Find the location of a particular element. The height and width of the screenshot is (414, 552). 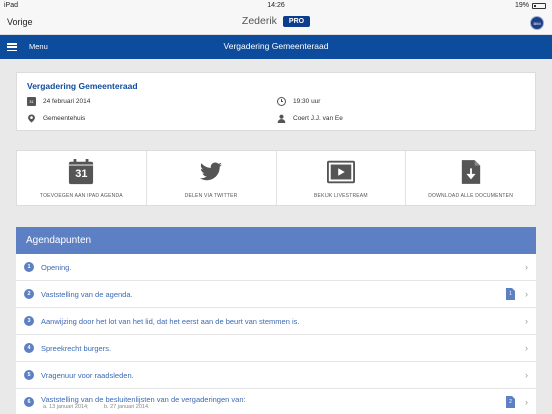

page-header: Menu Vergadering Gemeenteraad is located at coordinates (276, 47).